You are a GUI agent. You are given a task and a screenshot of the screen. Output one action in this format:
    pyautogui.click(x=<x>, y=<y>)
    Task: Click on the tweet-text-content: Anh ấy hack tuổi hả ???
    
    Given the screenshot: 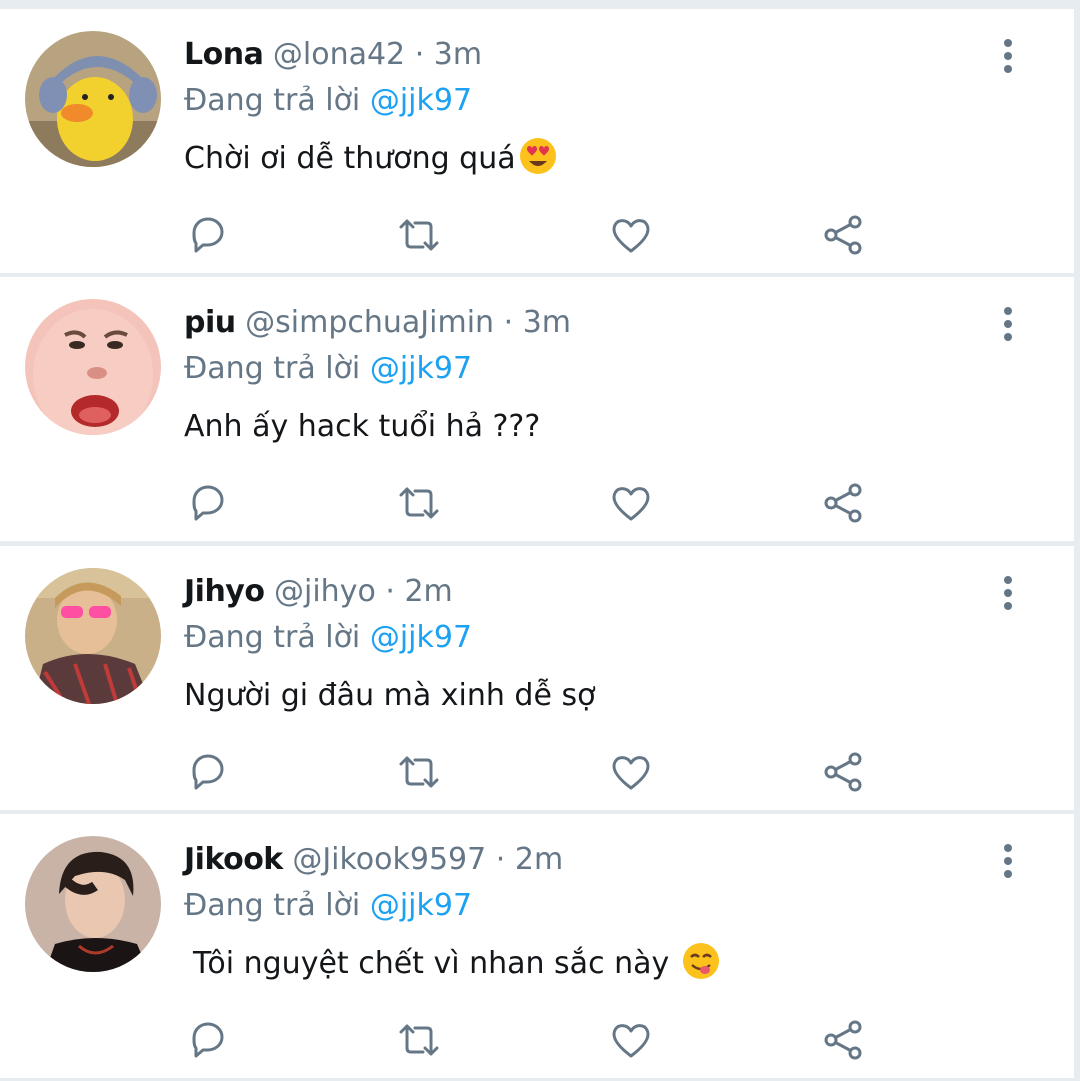 What is the action you would take?
    pyautogui.click(x=362, y=426)
    